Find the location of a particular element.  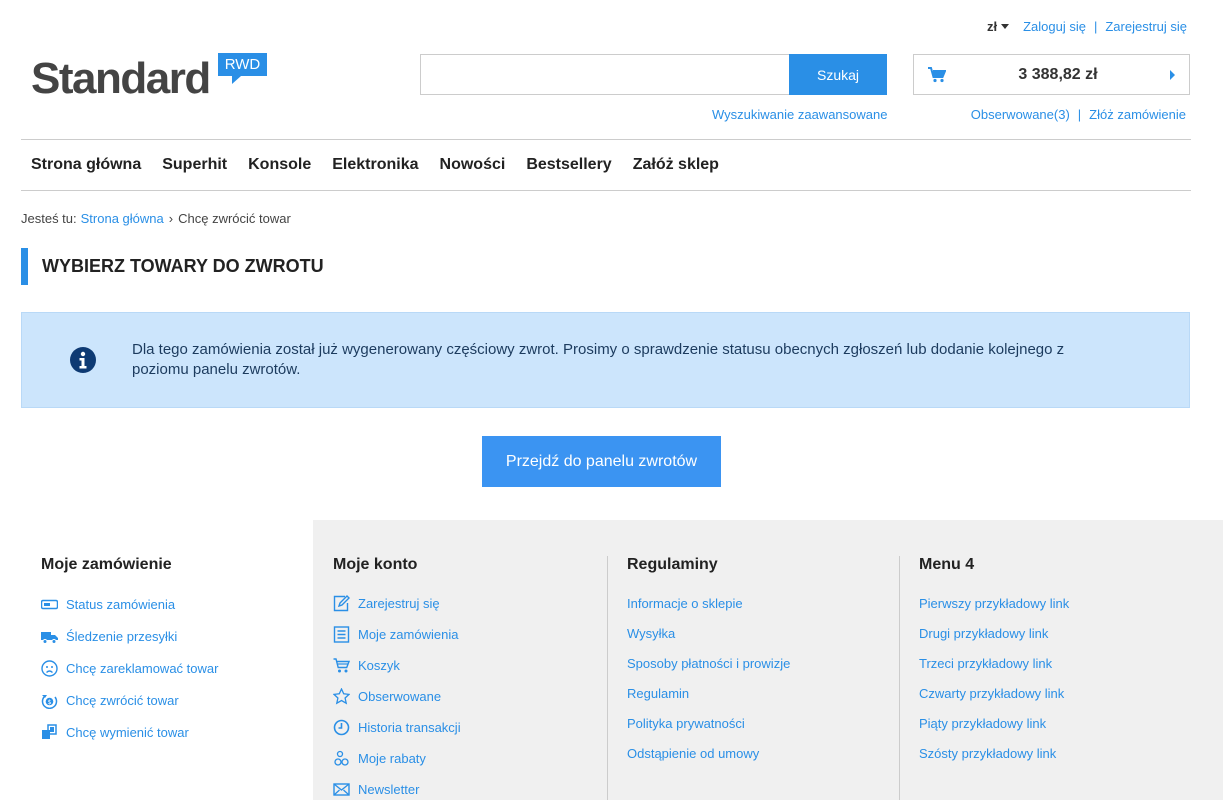

footer-link-shop-info: Informacje o sklepie is located at coordinates (708, 603).